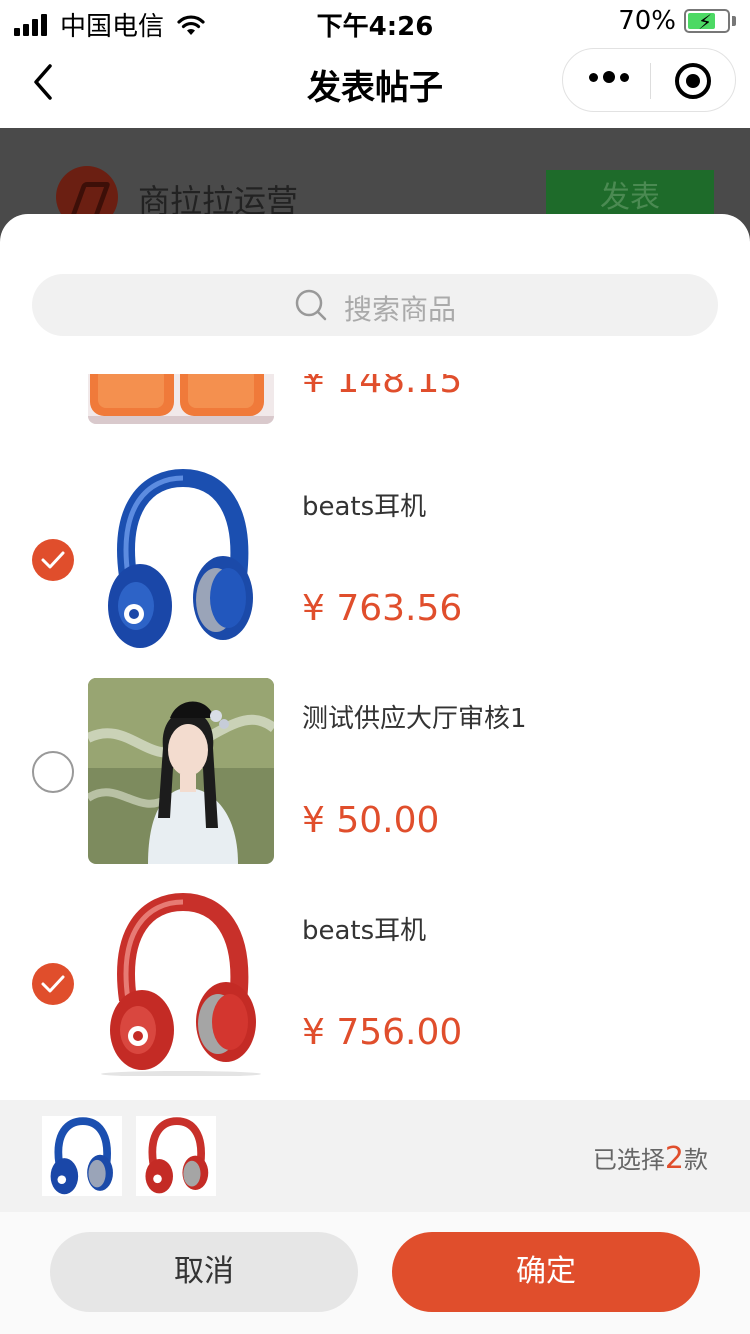 This screenshot has width=750, height=1334. What do you see at coordinates (734, 21) in the screenshot?
I see `battery-cap` at bounding box center [734, 21].